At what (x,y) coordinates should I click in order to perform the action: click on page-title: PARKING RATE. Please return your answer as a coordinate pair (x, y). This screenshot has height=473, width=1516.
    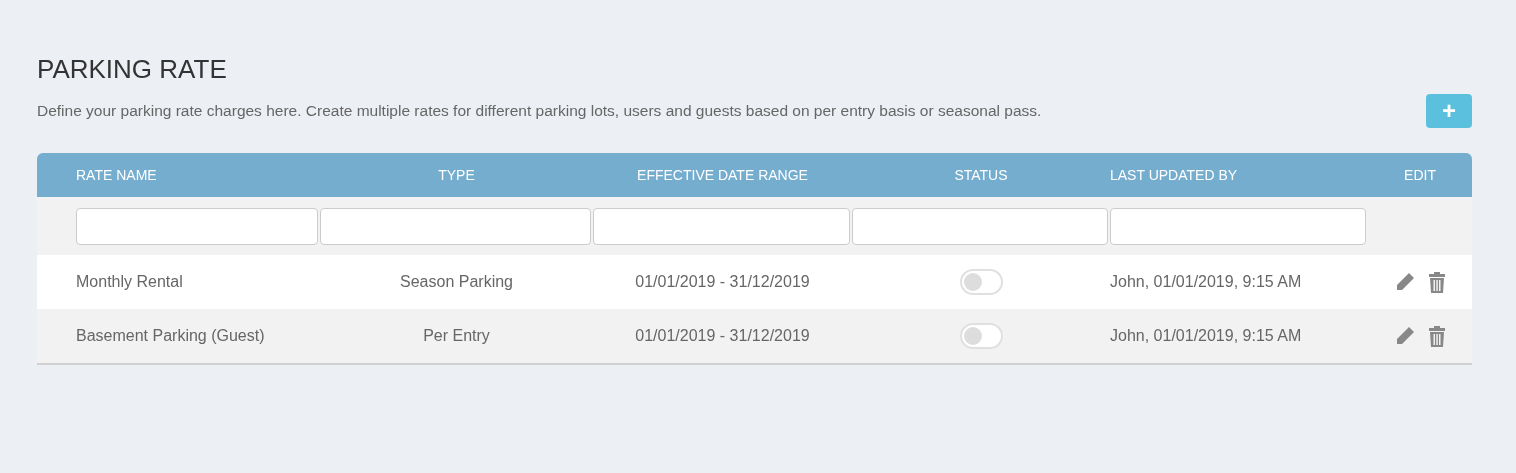
    Looking at the image, I should click on (132, 69).